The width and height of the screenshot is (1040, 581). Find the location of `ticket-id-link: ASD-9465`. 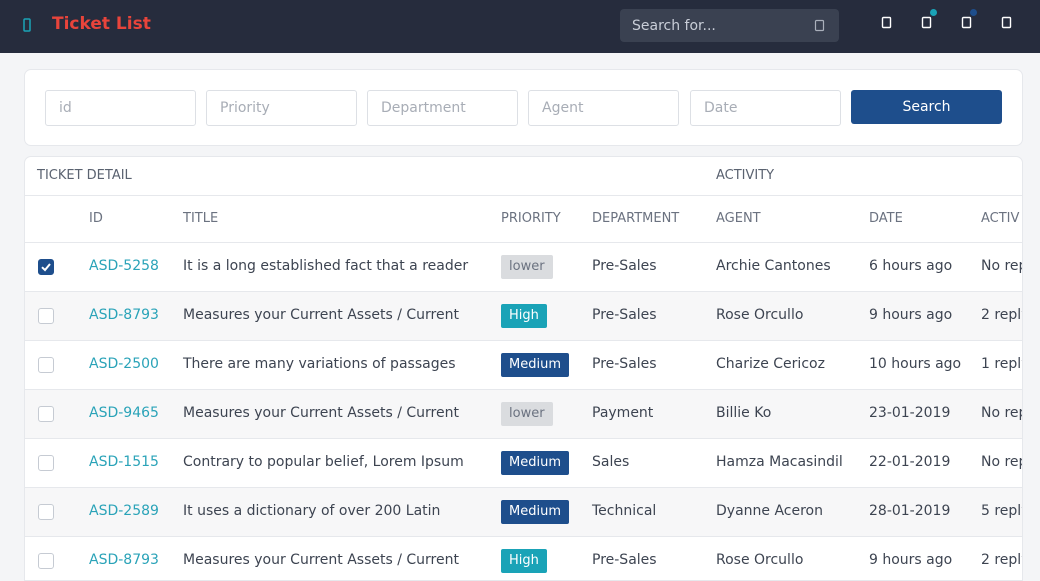

ticket-id-link: ASD-9465 is located at coordinates (124, 413).